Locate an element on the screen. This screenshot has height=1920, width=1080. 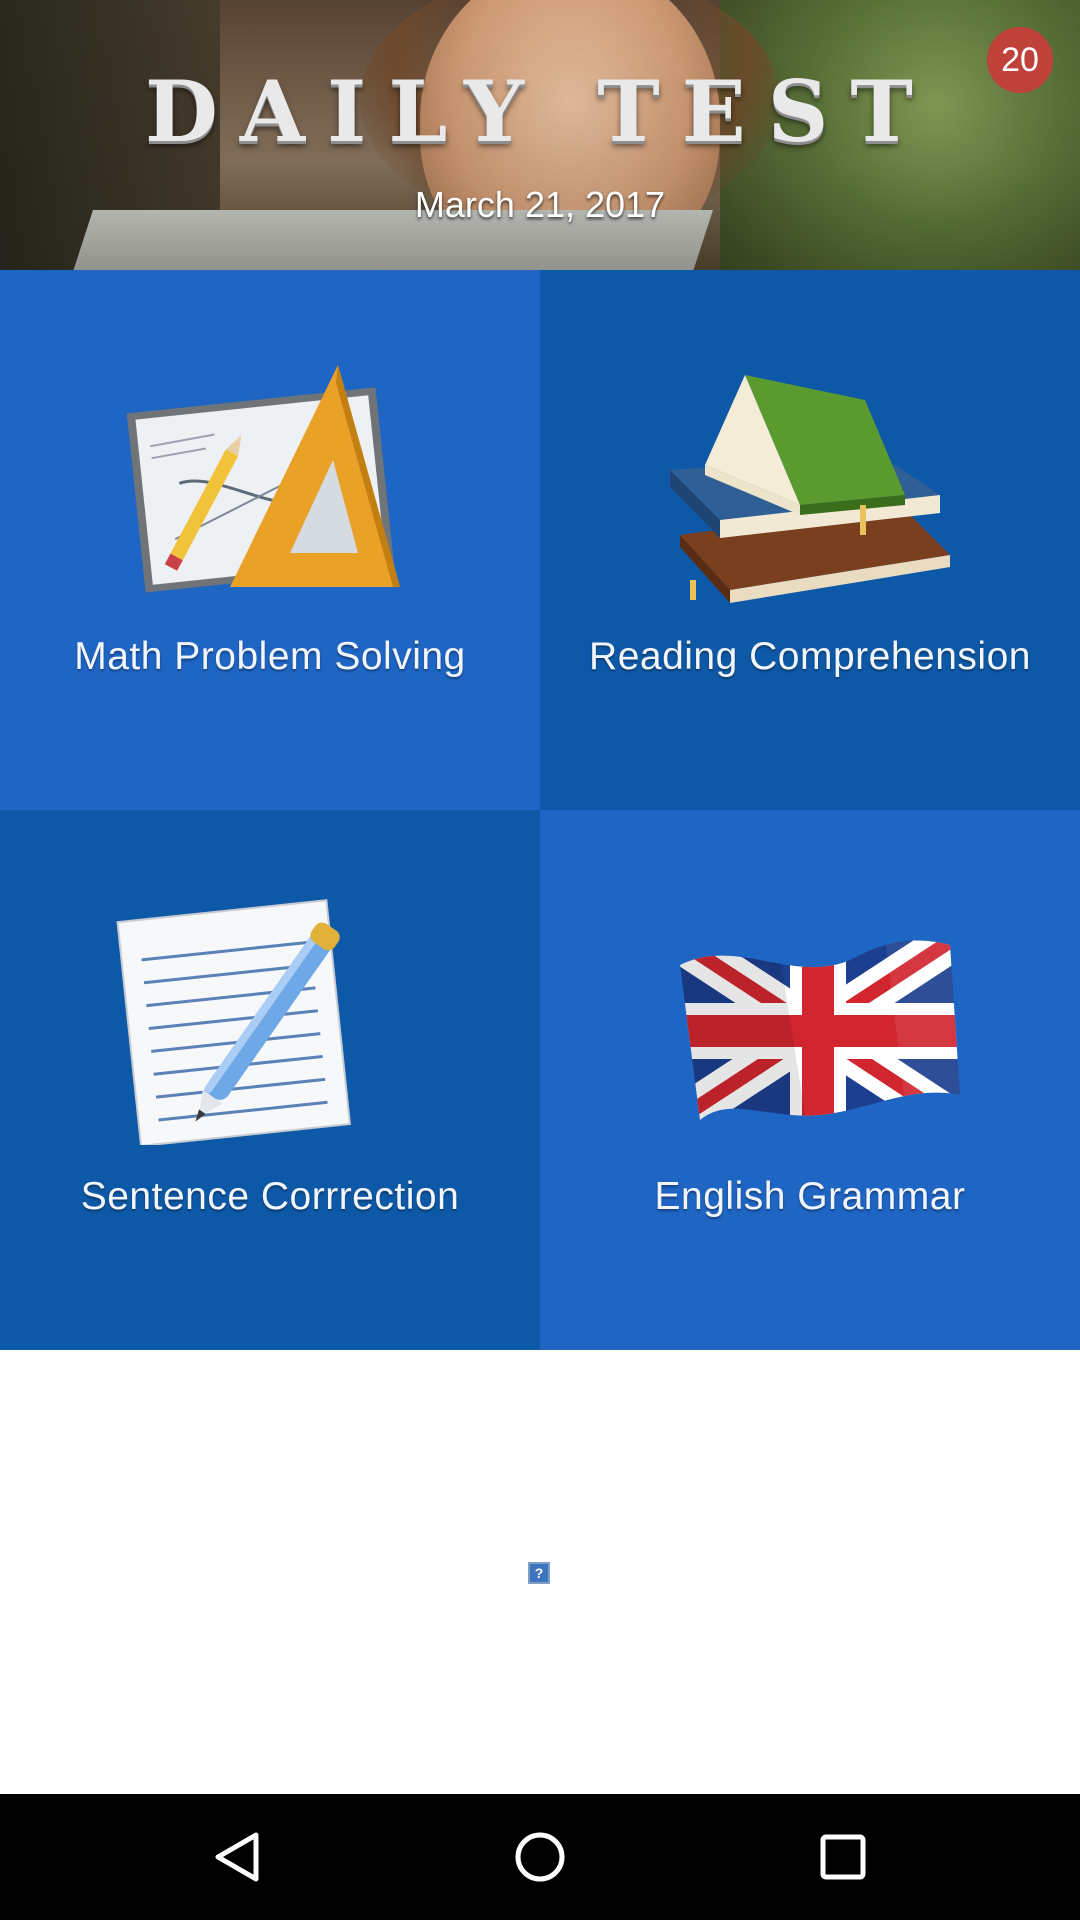
recents-square-icon is located at coordinates (843, 1857).